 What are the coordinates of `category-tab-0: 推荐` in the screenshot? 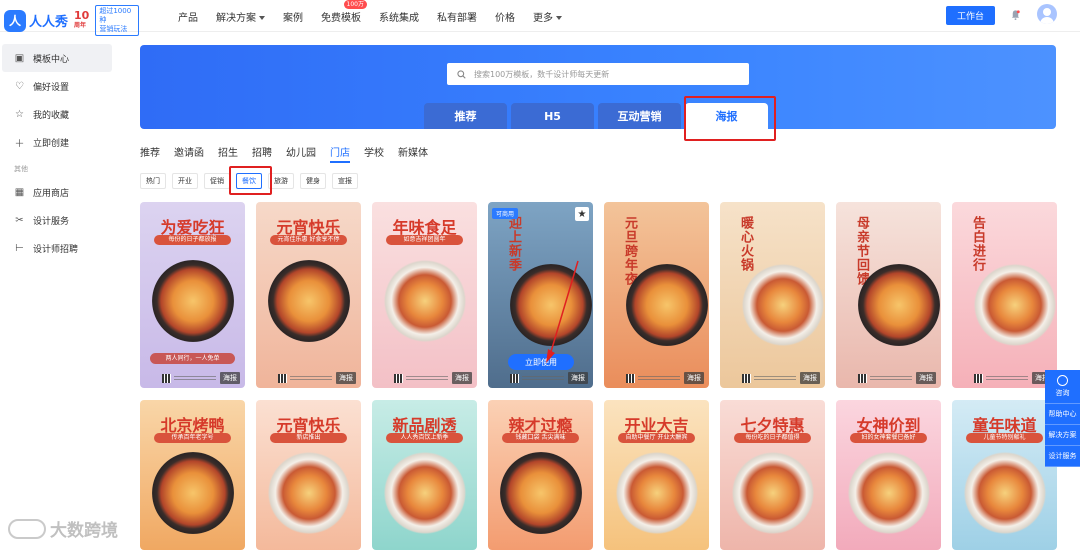 It's located at (465, 116).